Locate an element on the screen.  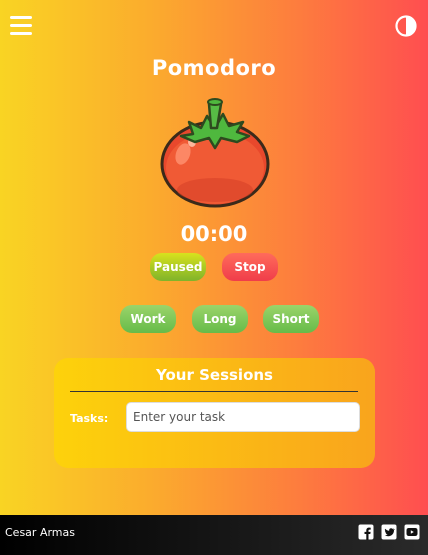
paused-button: Paused is located at coordinates (178, 267).